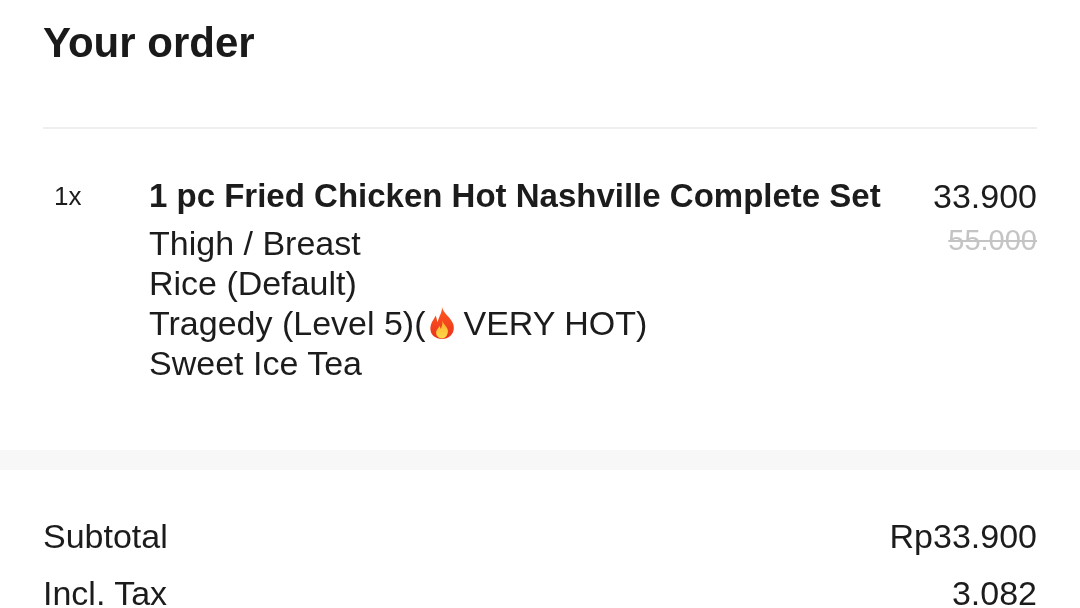 Image resolution: width=1080 pixels, height=608 pixels. Describe the element at coordinates (149, 43) in the screenshot. I see `page-title: Your order` at that location.